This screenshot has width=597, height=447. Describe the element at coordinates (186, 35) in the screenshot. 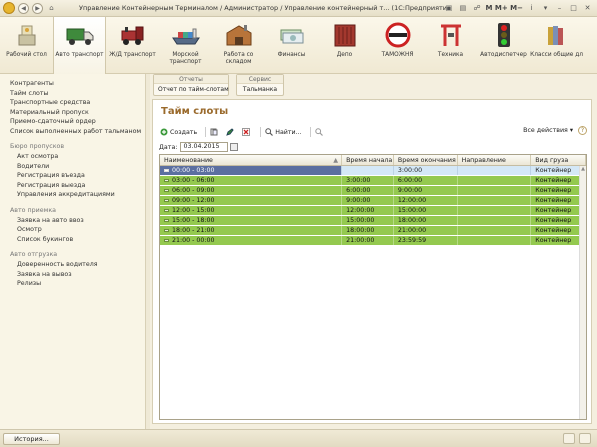

I see `ship-icon` at that location.